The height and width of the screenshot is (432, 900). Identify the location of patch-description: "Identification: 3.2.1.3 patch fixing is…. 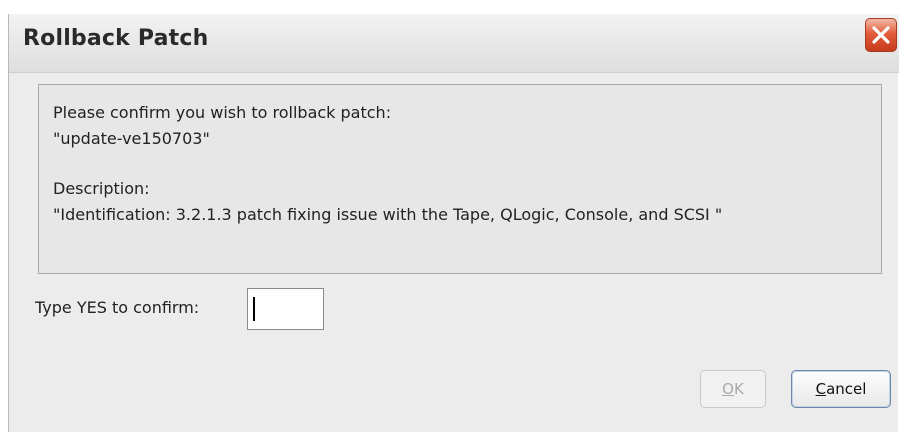
(388, 214).